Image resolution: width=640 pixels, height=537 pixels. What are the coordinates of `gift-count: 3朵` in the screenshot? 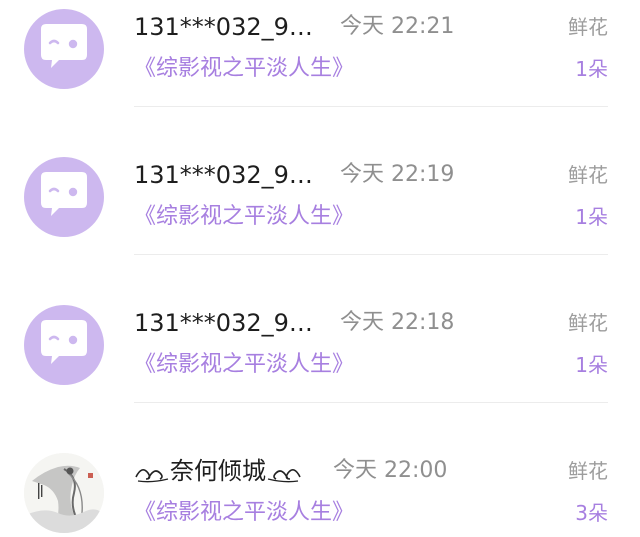 It's located at (591, 513).